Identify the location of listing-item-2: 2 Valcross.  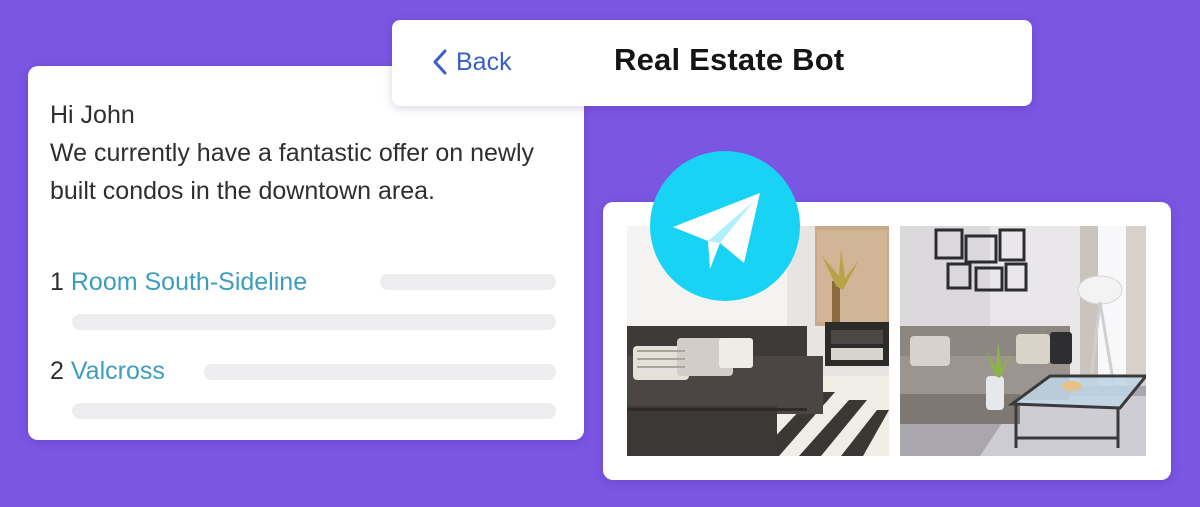
(107, 371).